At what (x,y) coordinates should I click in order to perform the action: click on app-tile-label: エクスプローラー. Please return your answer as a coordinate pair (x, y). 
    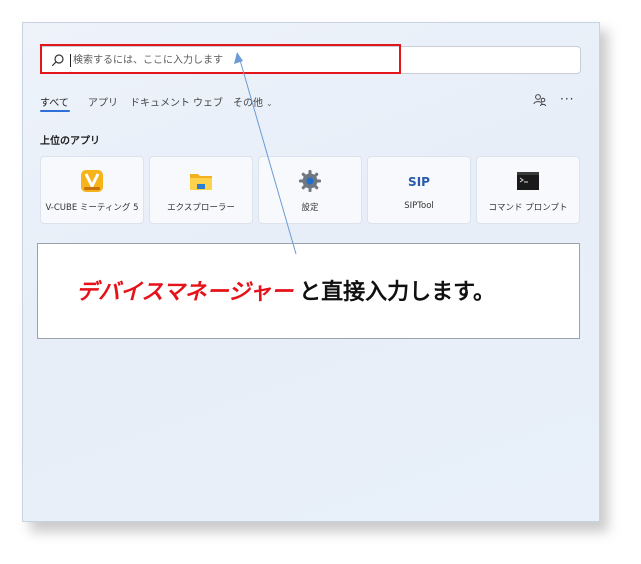
    Looking at the image, I should click on (201, 208).